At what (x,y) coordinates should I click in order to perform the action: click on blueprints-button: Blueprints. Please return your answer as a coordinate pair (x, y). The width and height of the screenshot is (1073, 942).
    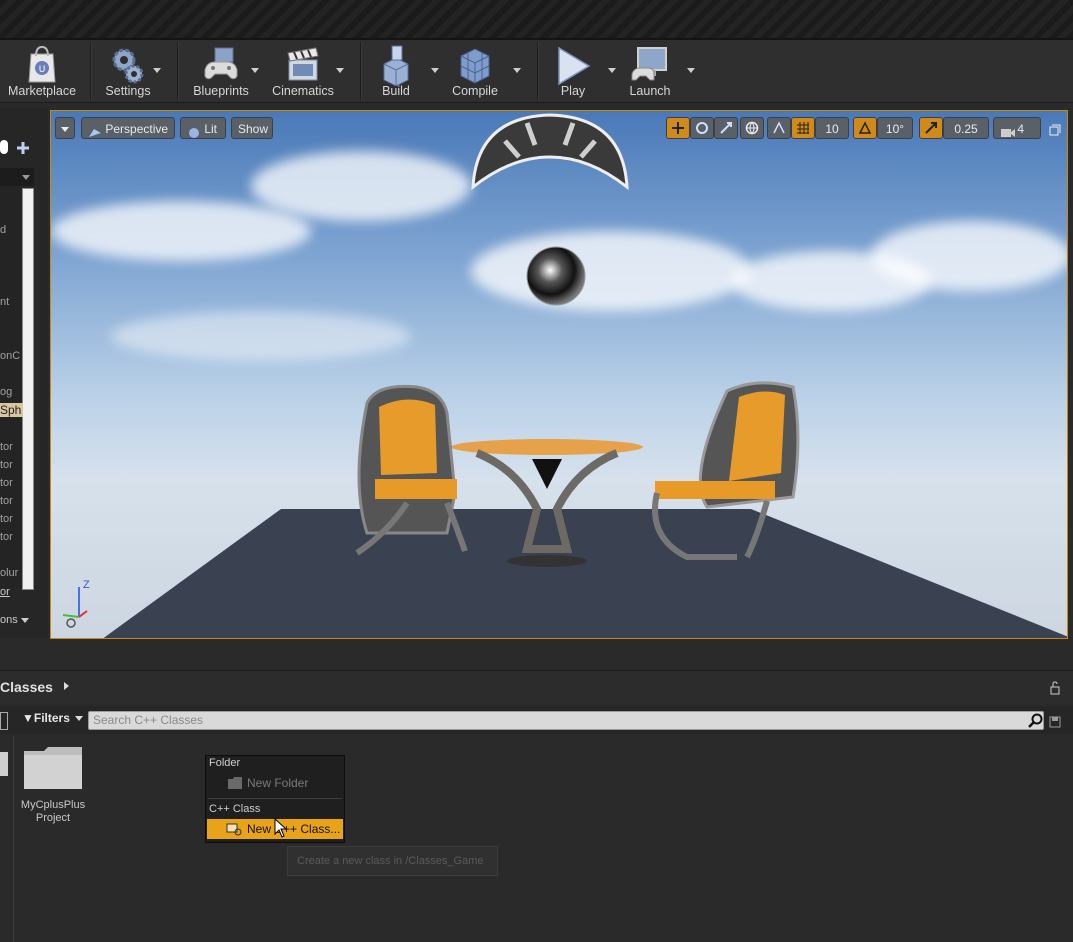
    Looking at the image, I should click on (221, 71).